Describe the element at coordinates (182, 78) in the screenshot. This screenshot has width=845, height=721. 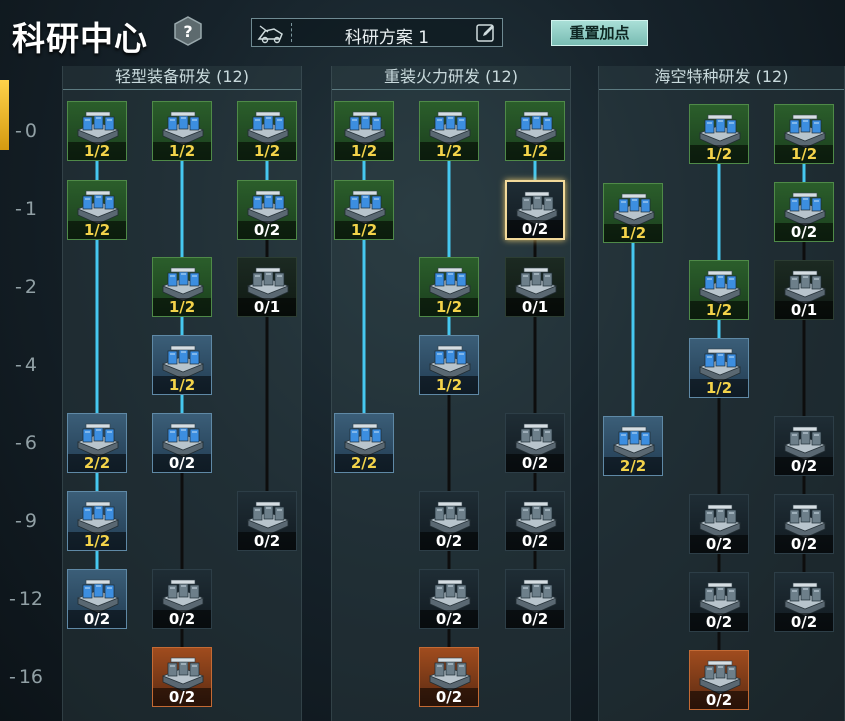
I see `branch-header: 轻型装备研发 (12)` at that location.